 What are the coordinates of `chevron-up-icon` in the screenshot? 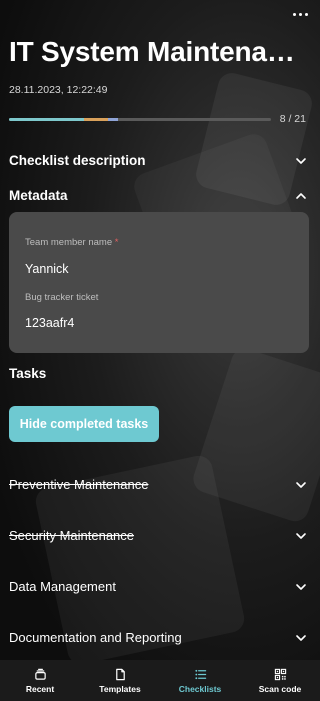 It's located at (301, 196).